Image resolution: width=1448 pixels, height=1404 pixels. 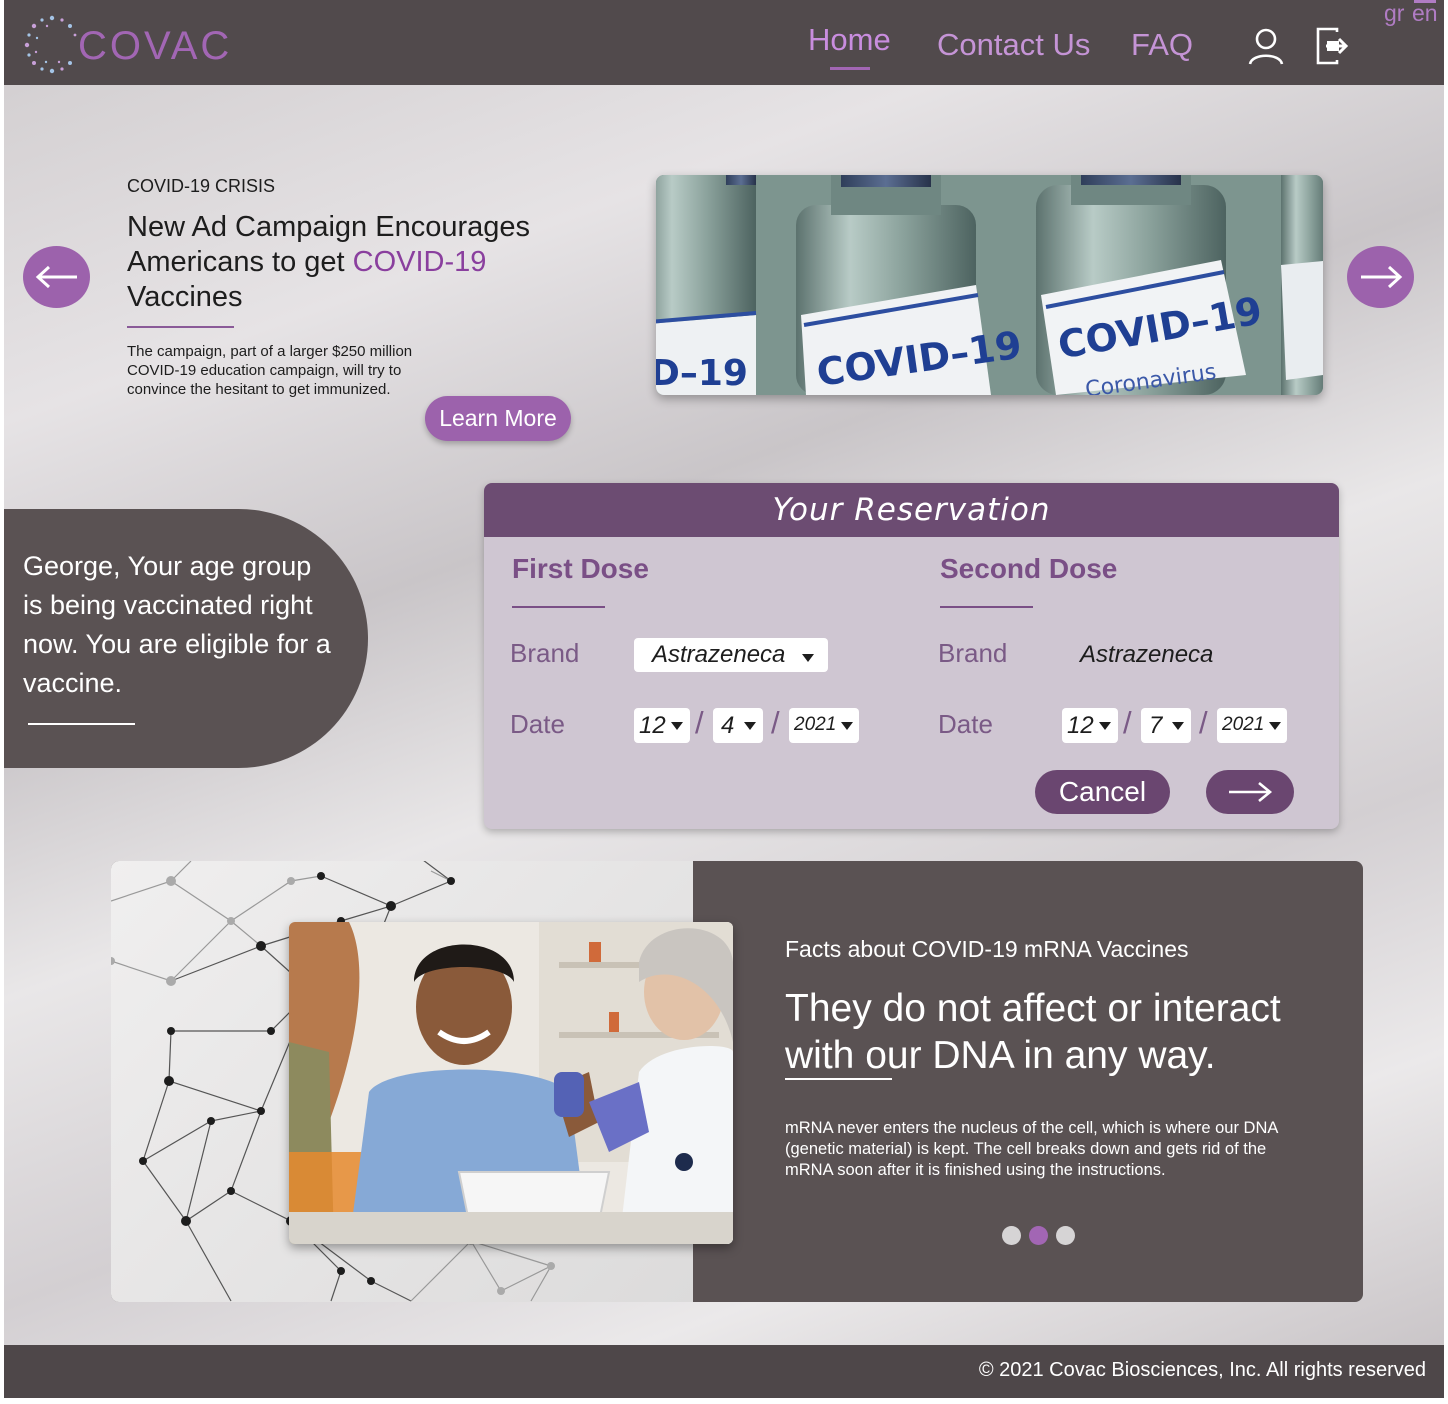 I want to click on second-dose-month-select: 7, so click(x=1166, y=725).